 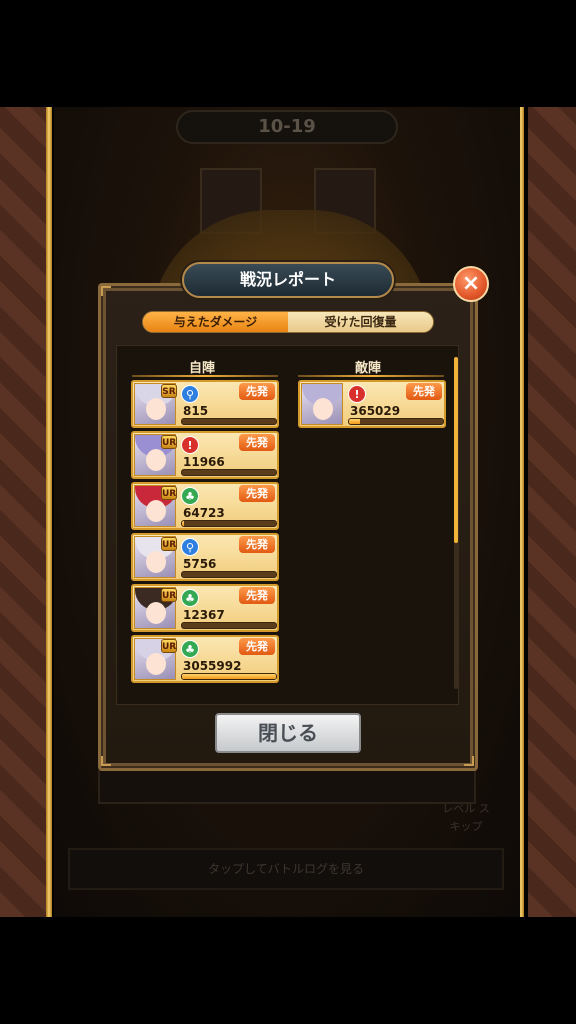 I want to click on letterbox-top, so click(x=288, y=53).